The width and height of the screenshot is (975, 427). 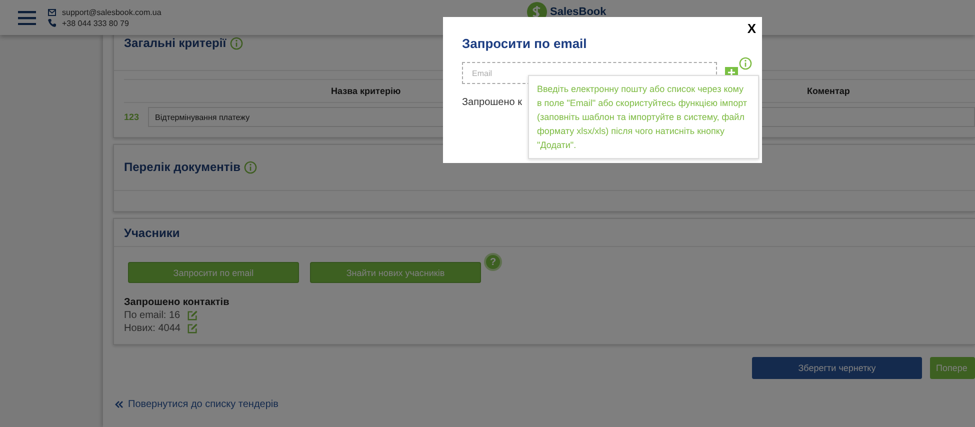 I want to click on section-title: Перелік документів, so click(x=182, y=167).